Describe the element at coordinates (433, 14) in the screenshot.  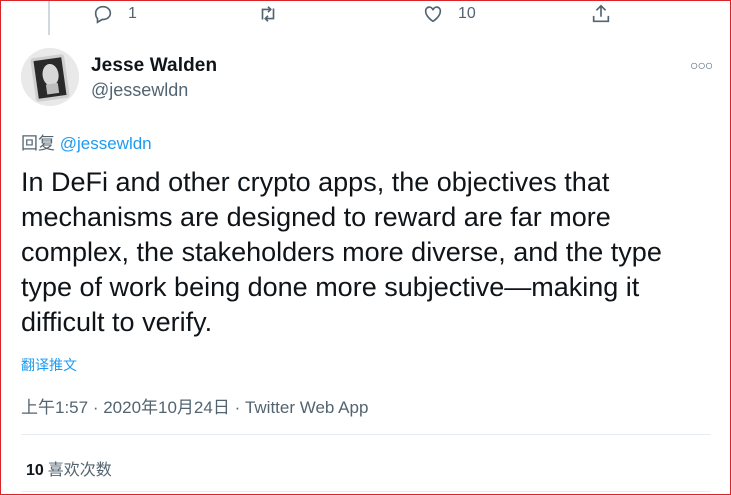
I see `like-icon` at that location.